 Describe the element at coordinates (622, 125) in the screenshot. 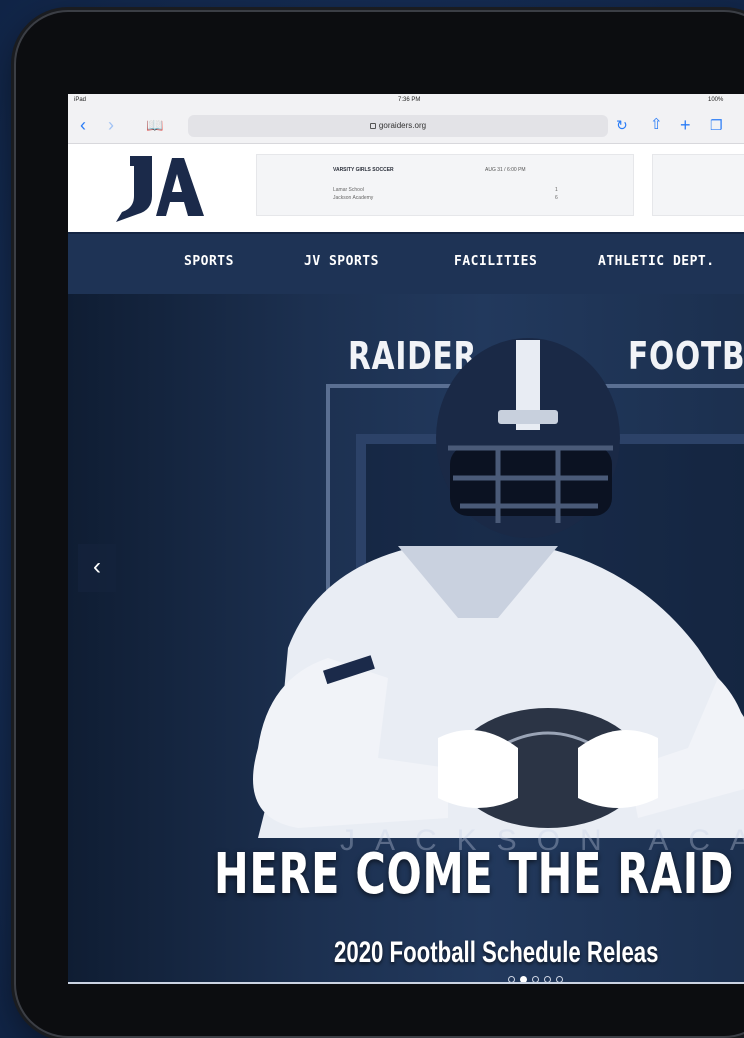

I see `reload-icon: ↻` at that location.